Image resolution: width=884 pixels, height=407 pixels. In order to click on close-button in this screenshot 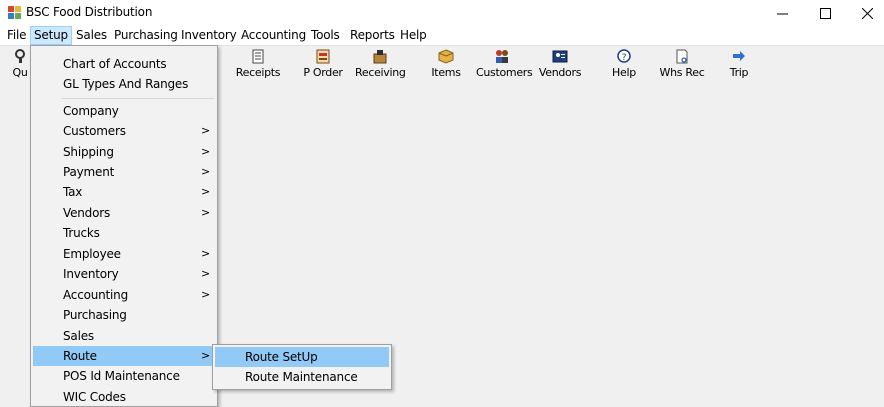, I will do `click(864, 13)`.